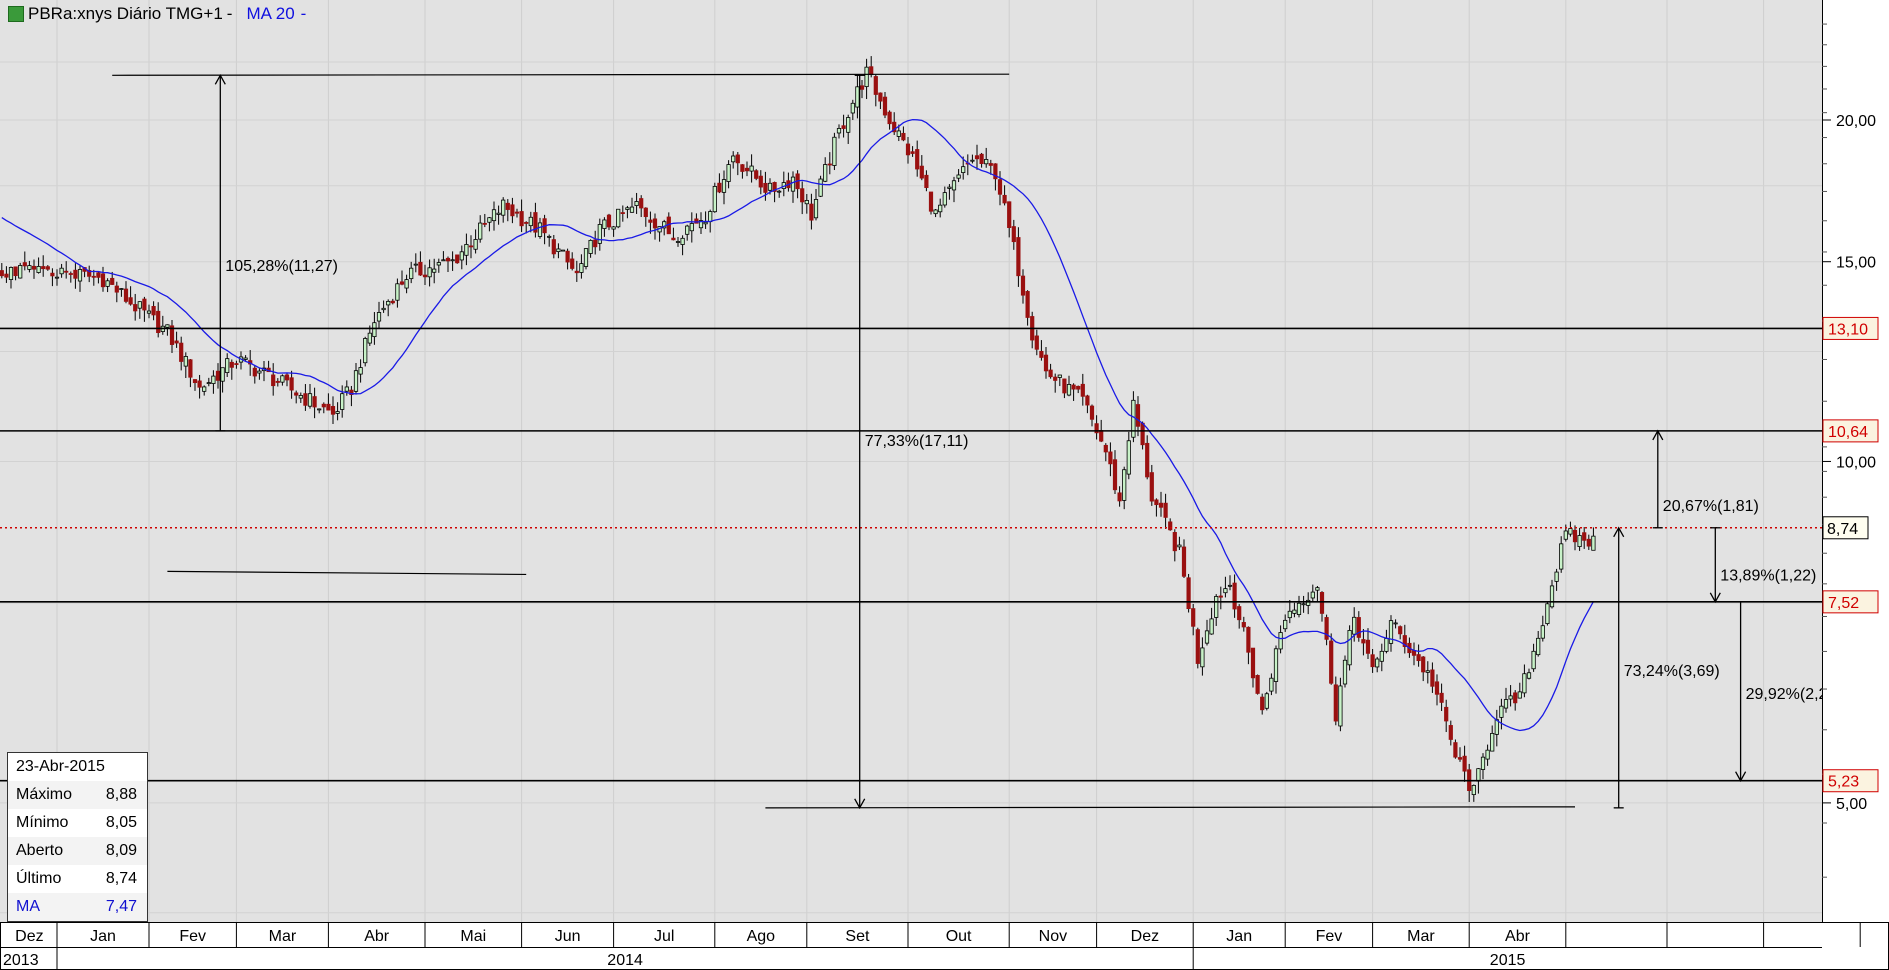 This screenshot has height=970, width=1889. Describe the element at coordinates (103, 936) in the screenshot. I see `month-label: Jan` at that location.